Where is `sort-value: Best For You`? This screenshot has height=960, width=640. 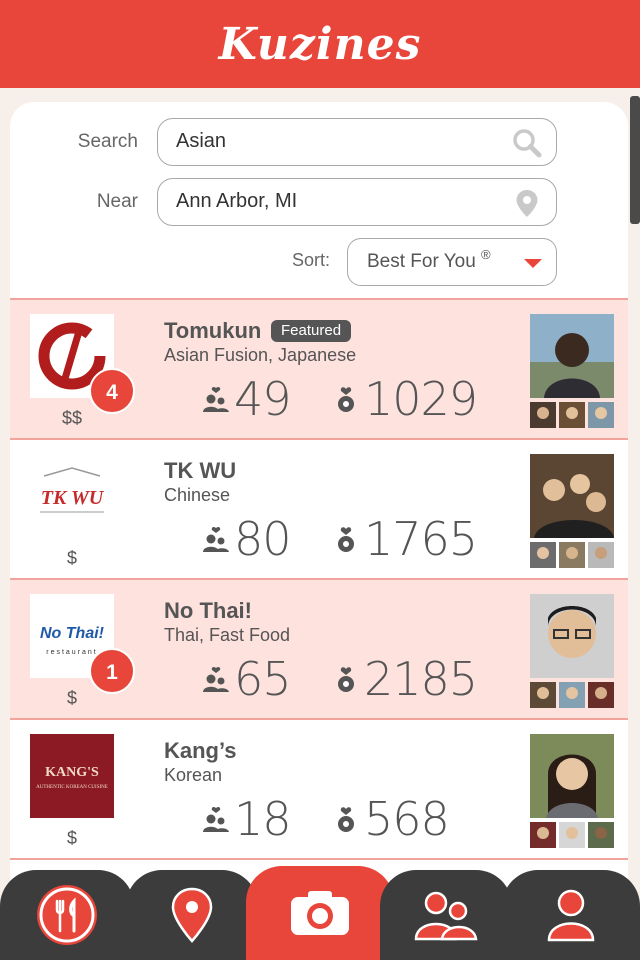
sort-value: Best For You is located at coordinates (421, 261).